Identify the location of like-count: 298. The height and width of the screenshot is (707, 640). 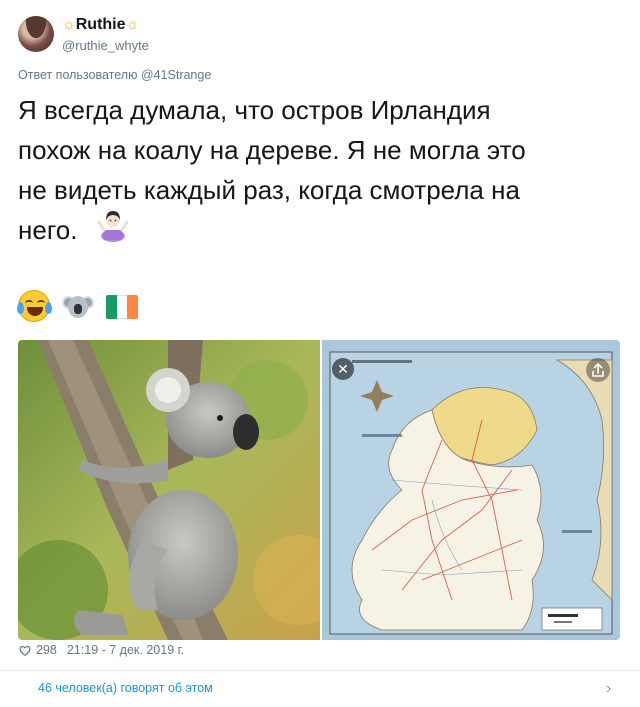
(46, 650).